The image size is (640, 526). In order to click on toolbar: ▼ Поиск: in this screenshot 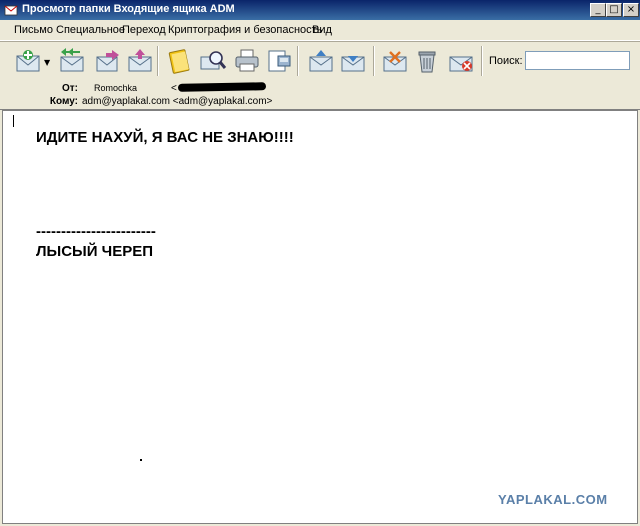, I will do `click(320, 61)`.